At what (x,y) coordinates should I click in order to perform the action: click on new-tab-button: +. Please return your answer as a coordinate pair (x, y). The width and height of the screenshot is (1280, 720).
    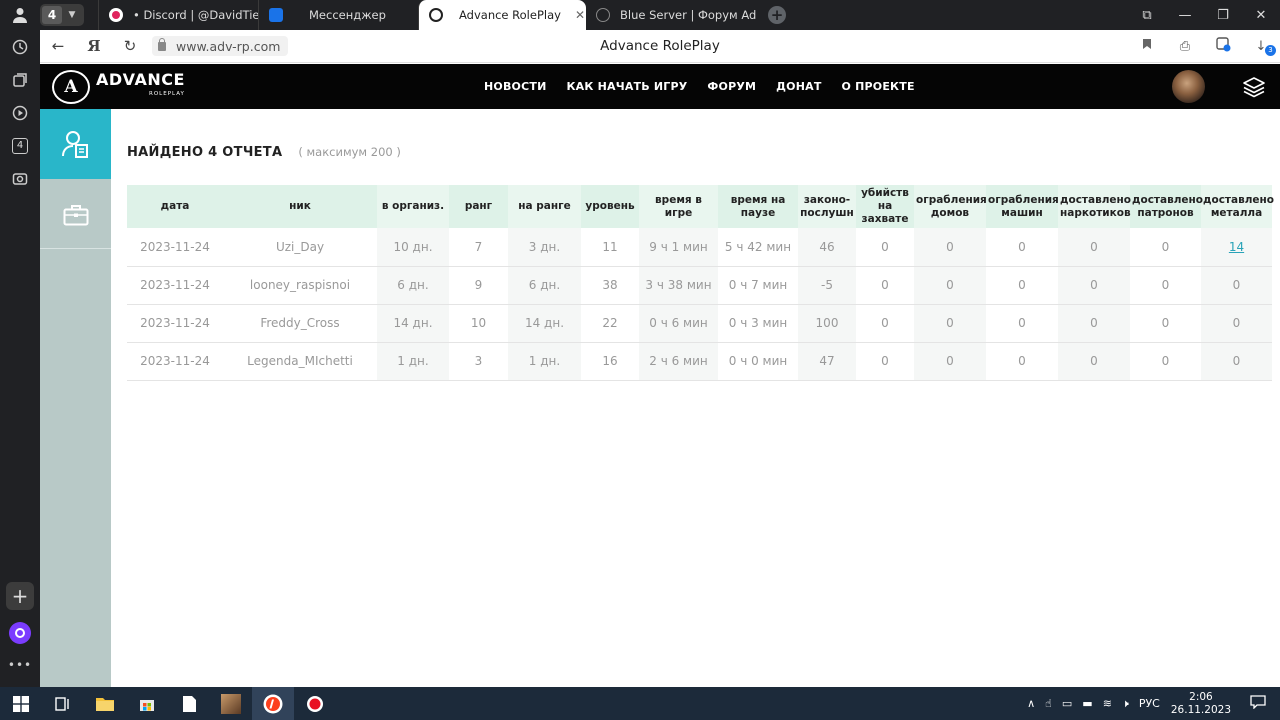
    Looking at the image, I should click on (777, 15).